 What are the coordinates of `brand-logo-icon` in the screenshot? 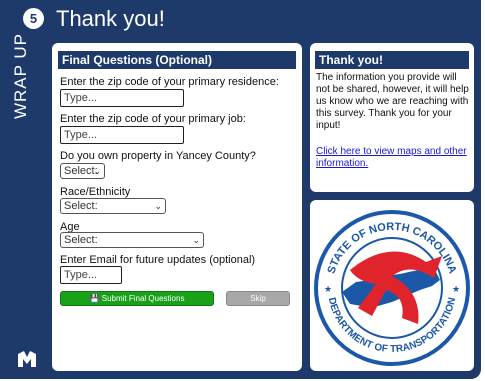 It's located at (27, 359).